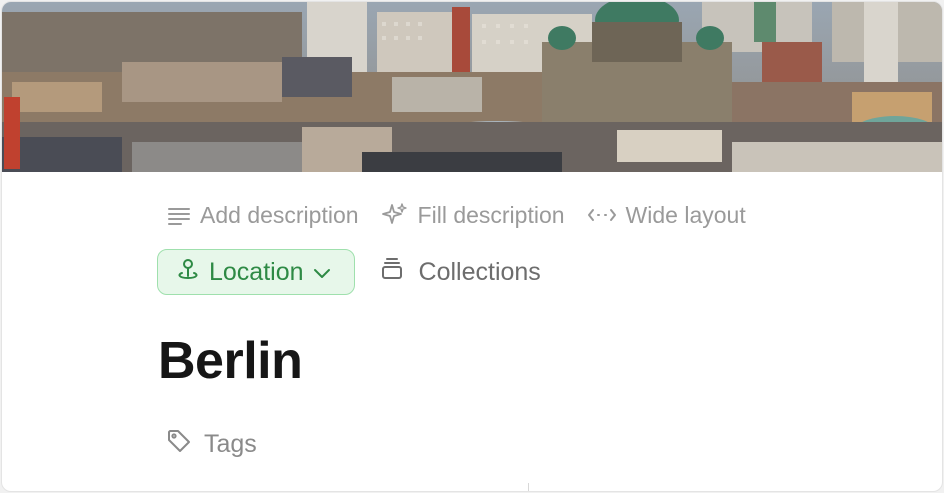 This screenshot has height=493, width=944. Describe the element at coordinates (602, 215) in the screenshot. I see `arrows-horizontal-icon` at that location.